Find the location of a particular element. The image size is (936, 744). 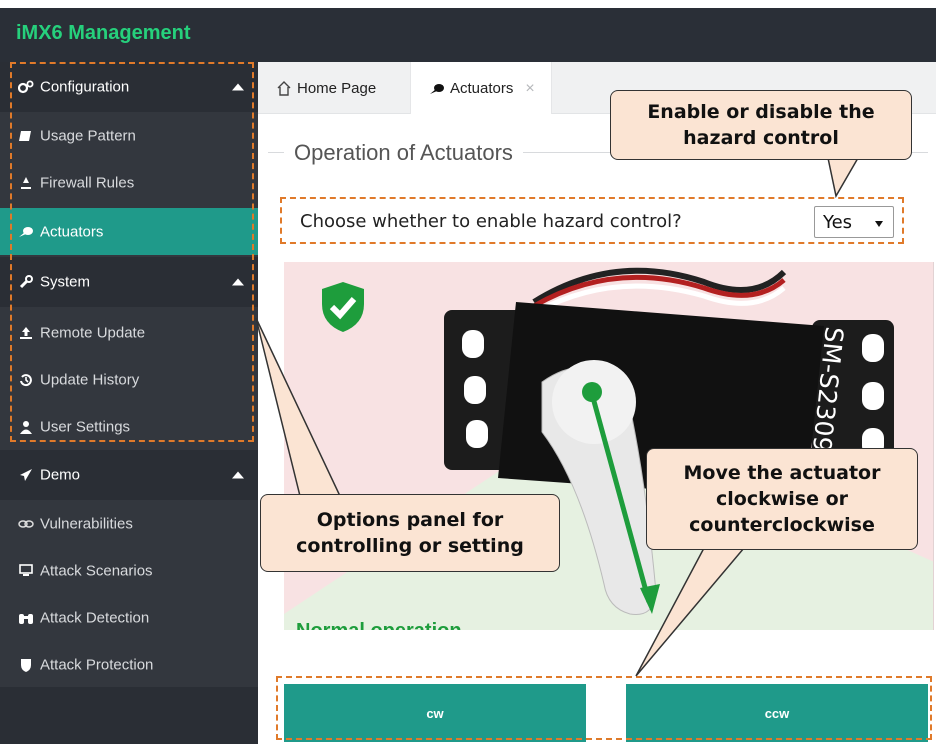

sidebar-item-attack-scenarios: Attack Scenarios is located at coordinates (129, 570).